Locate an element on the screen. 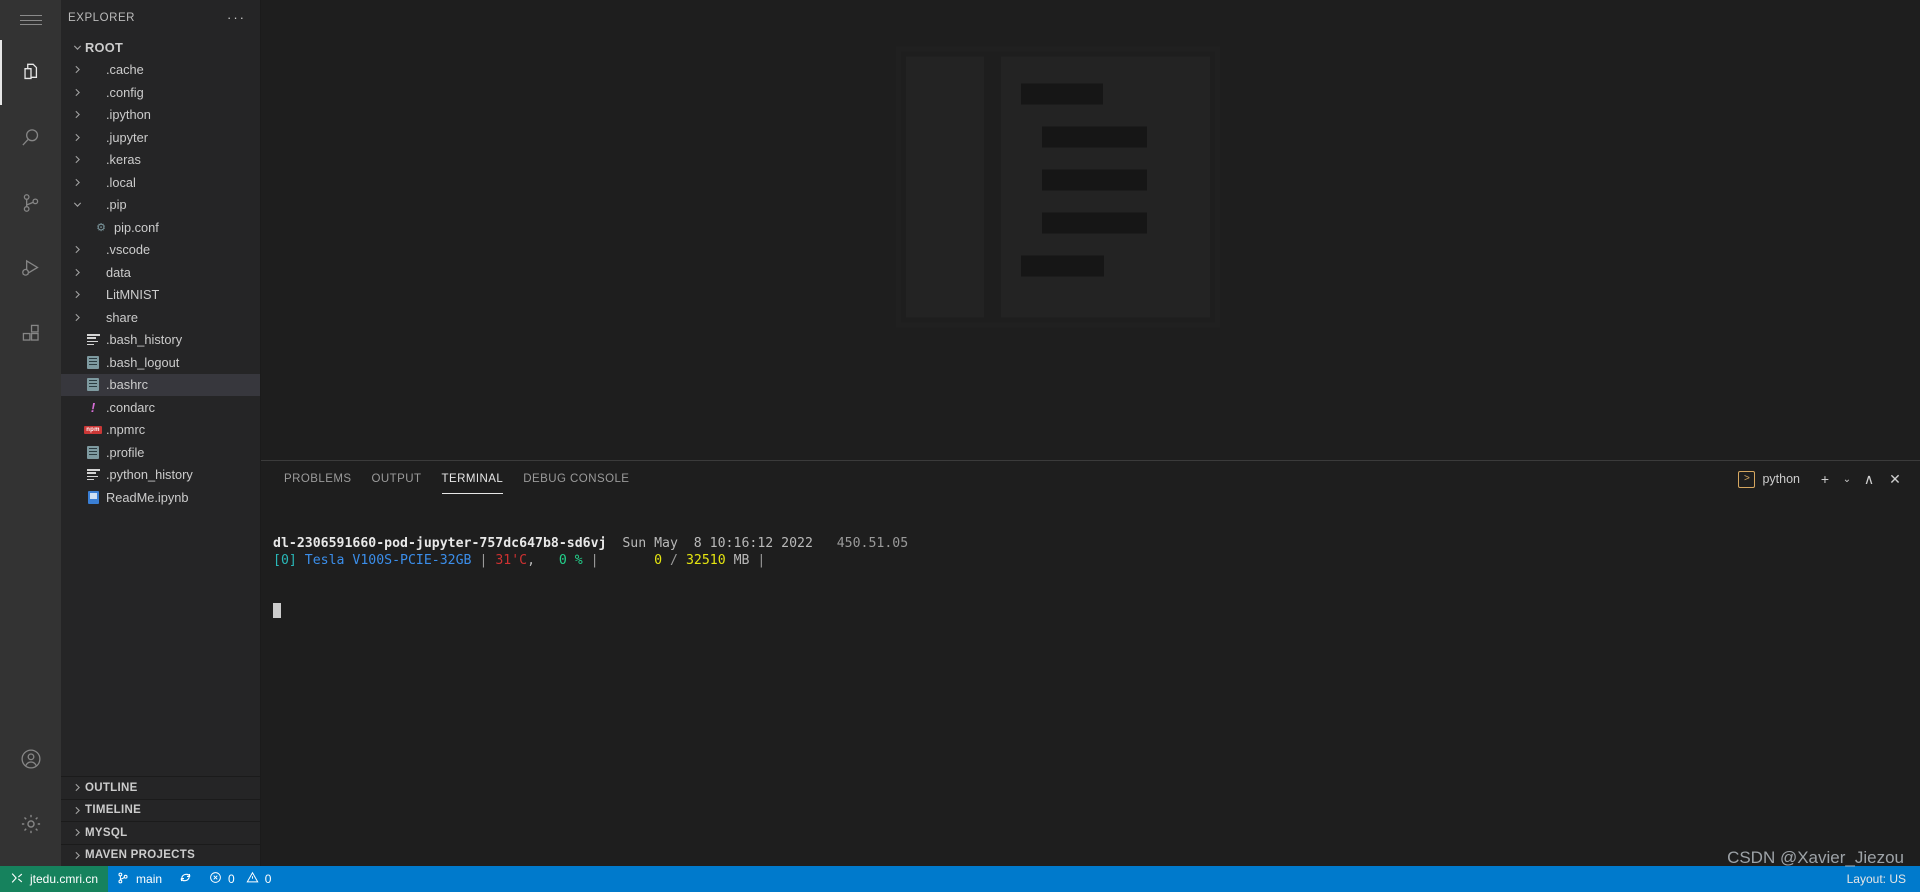 This screenshot has height=892, width=1920. tab-terminal: TERMINAL is located at coordinates (473, 479).